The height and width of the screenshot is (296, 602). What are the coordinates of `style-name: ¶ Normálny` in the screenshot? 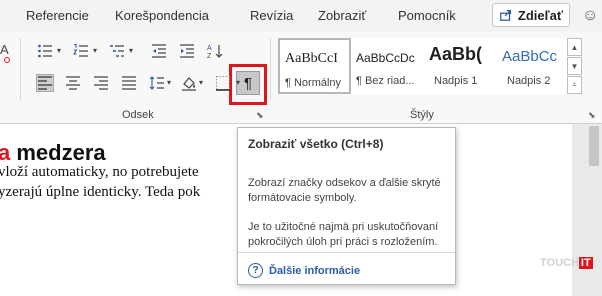 It's located at (313, 83).